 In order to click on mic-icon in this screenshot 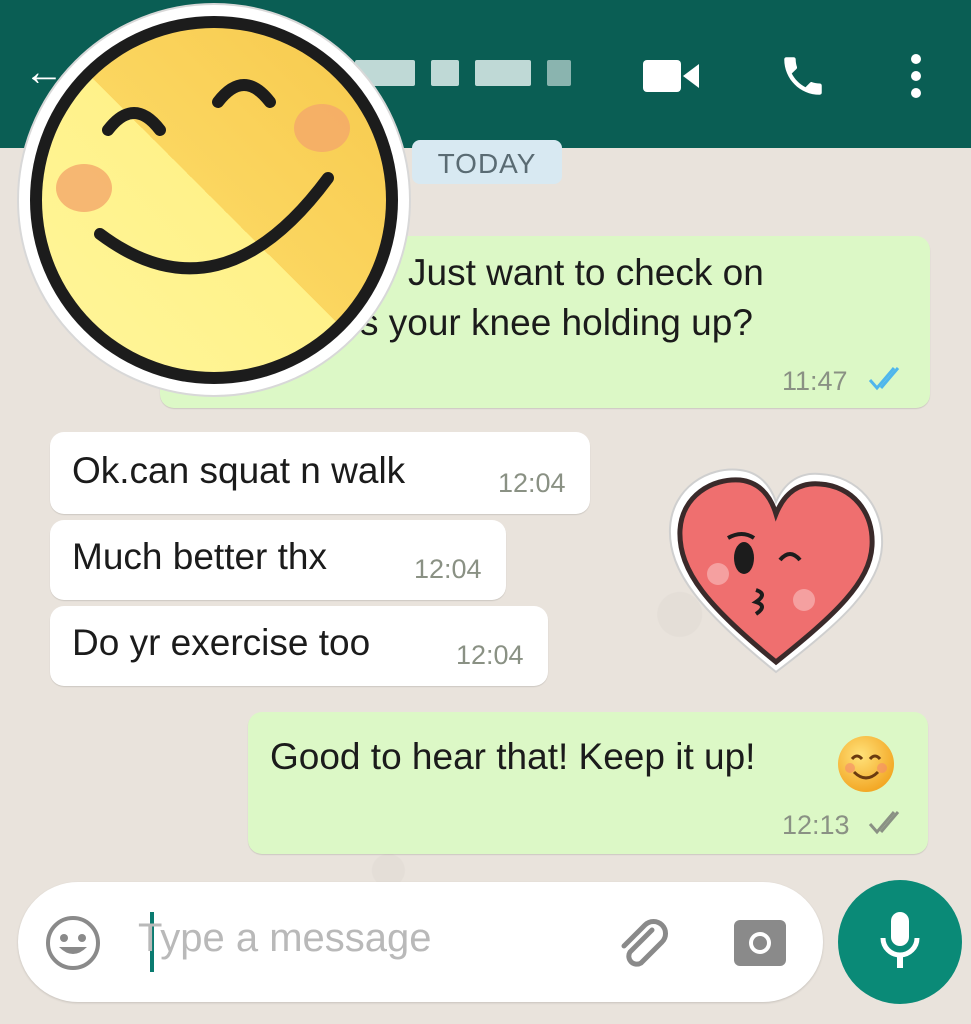, I will do `click(900, 940)`.